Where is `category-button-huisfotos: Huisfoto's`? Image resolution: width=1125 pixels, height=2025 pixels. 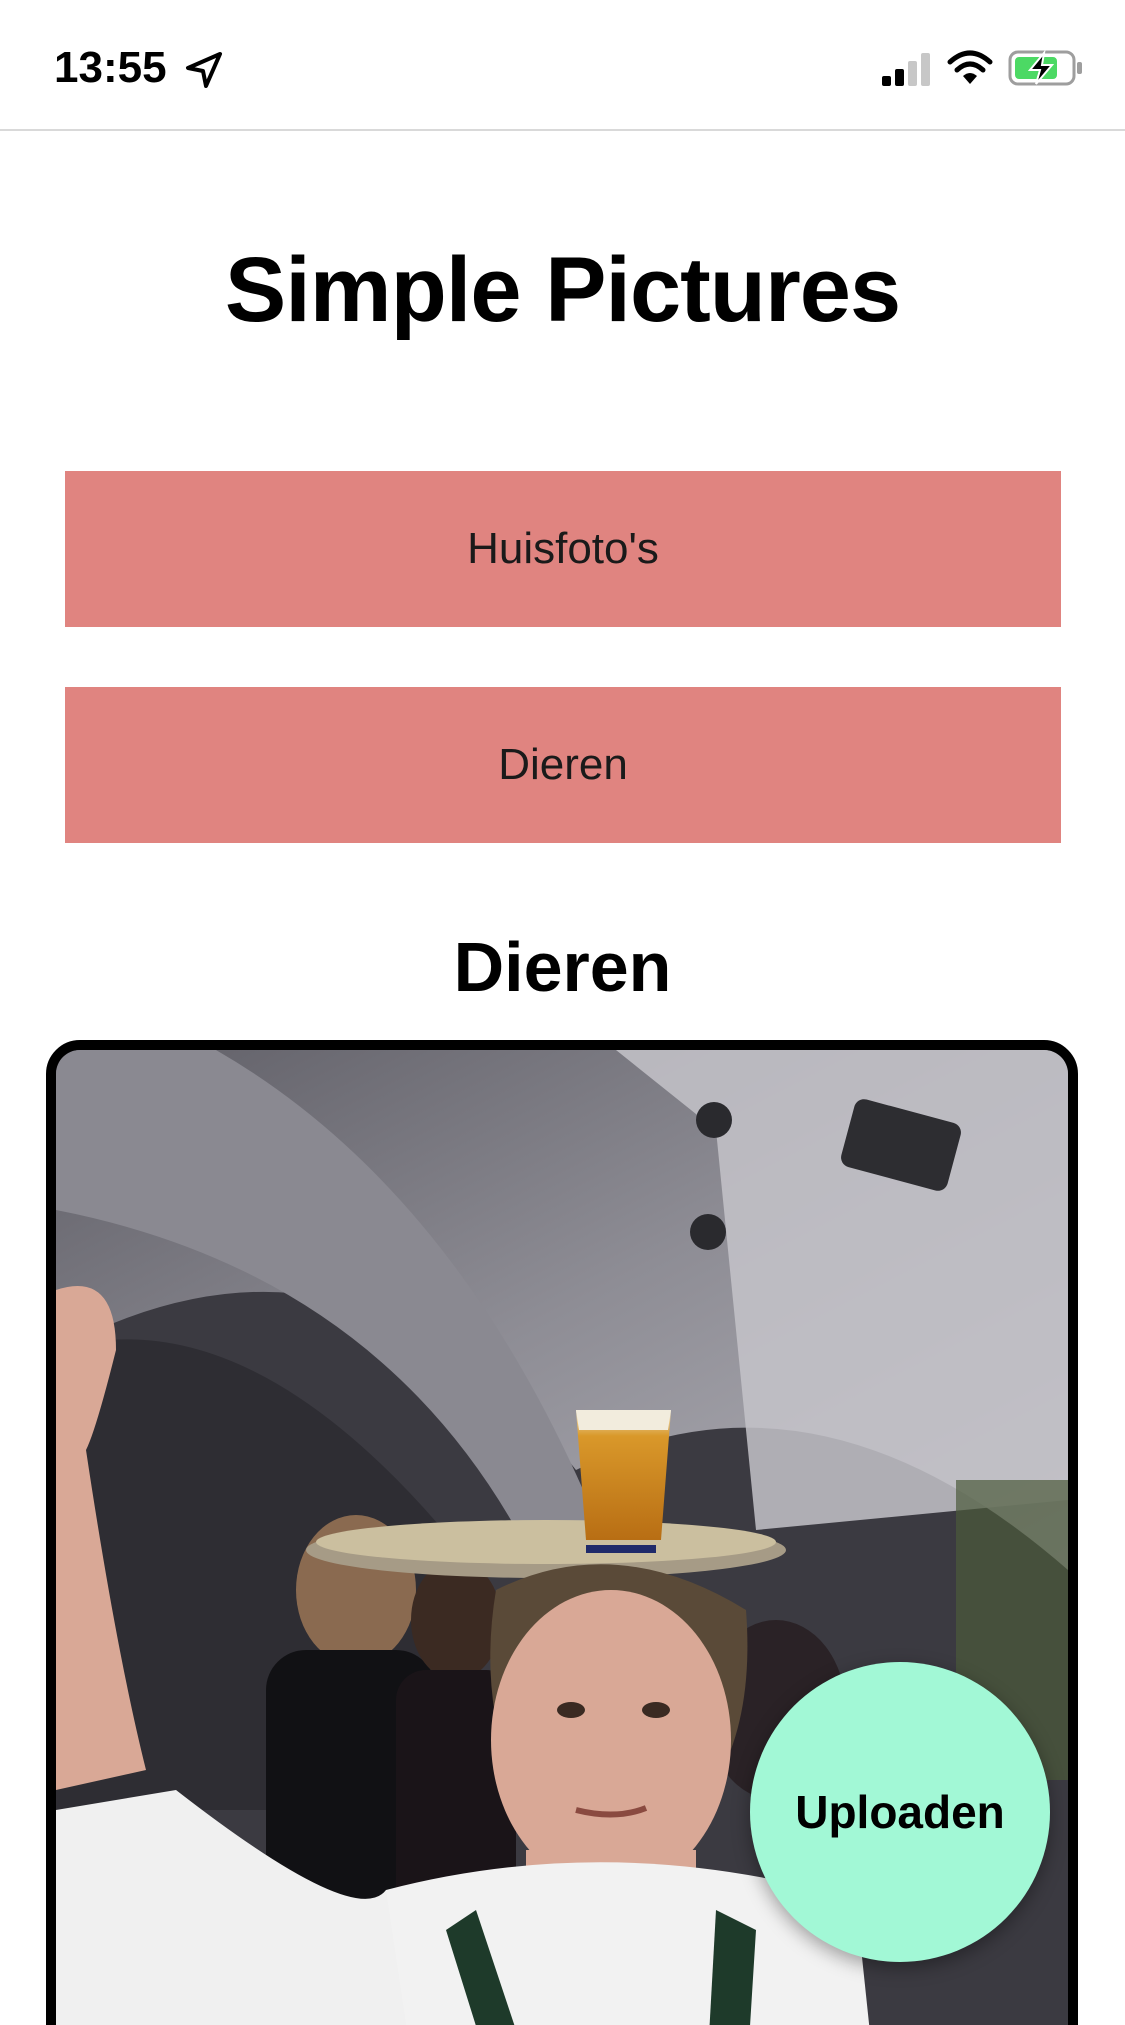
category-button-huisfotos: Huisfoto's is located at coordinates (563, 549).